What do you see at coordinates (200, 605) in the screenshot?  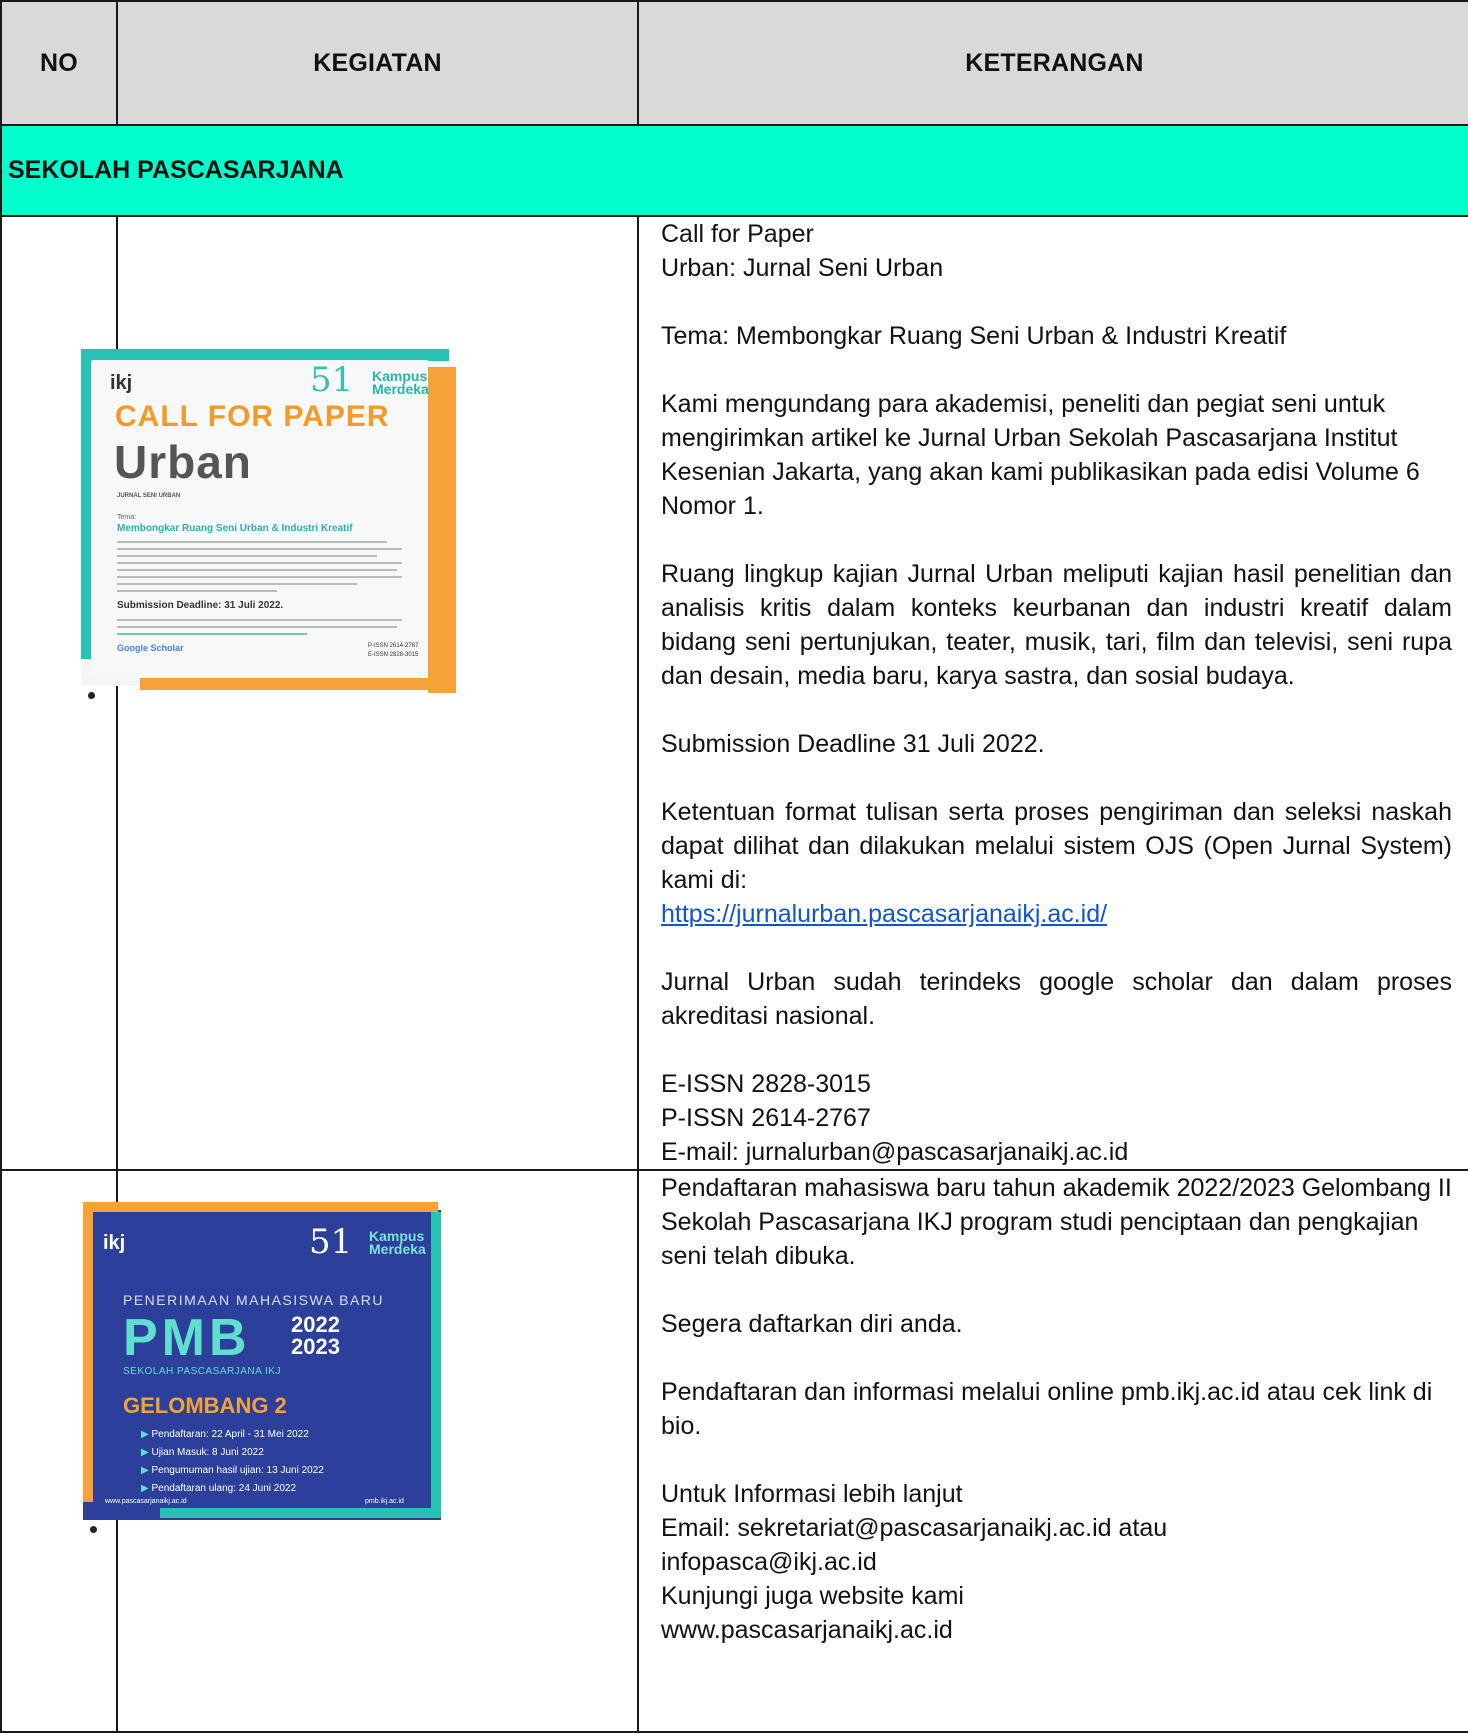 I see `poster1-deadline: Submission Deadline: 31 Juli 2022.` at bounding box center [200, 605].